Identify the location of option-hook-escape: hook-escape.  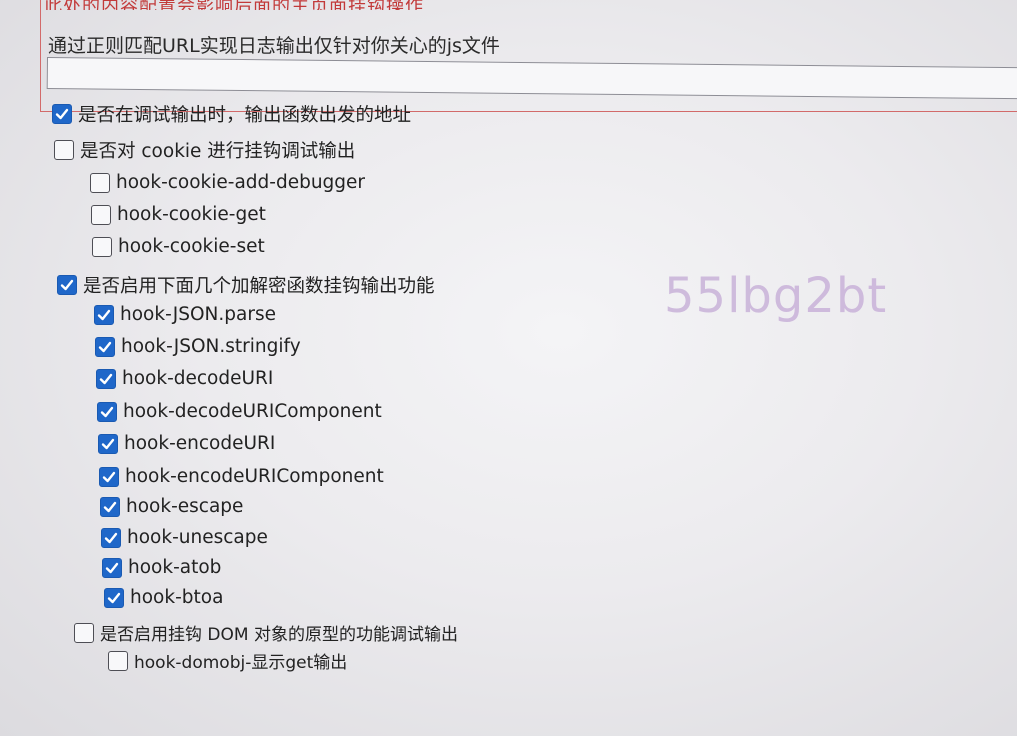
(171, 506).